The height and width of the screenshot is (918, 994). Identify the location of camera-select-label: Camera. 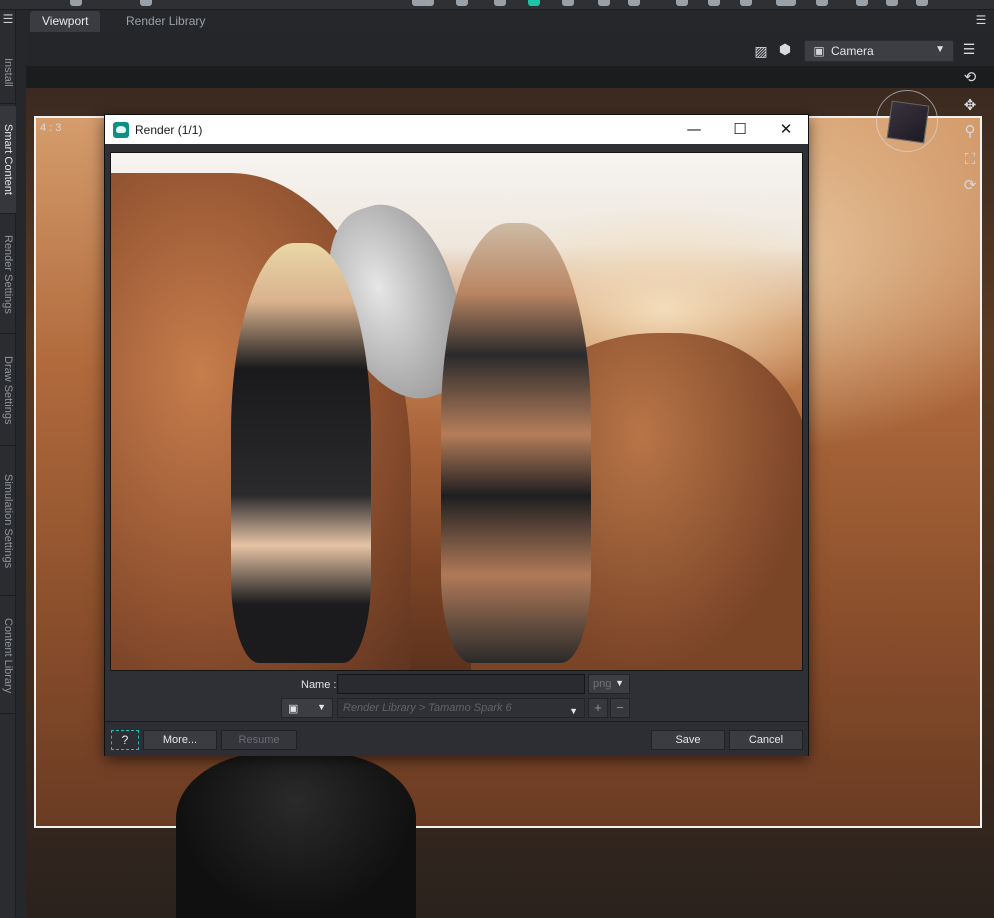
(852, 51).